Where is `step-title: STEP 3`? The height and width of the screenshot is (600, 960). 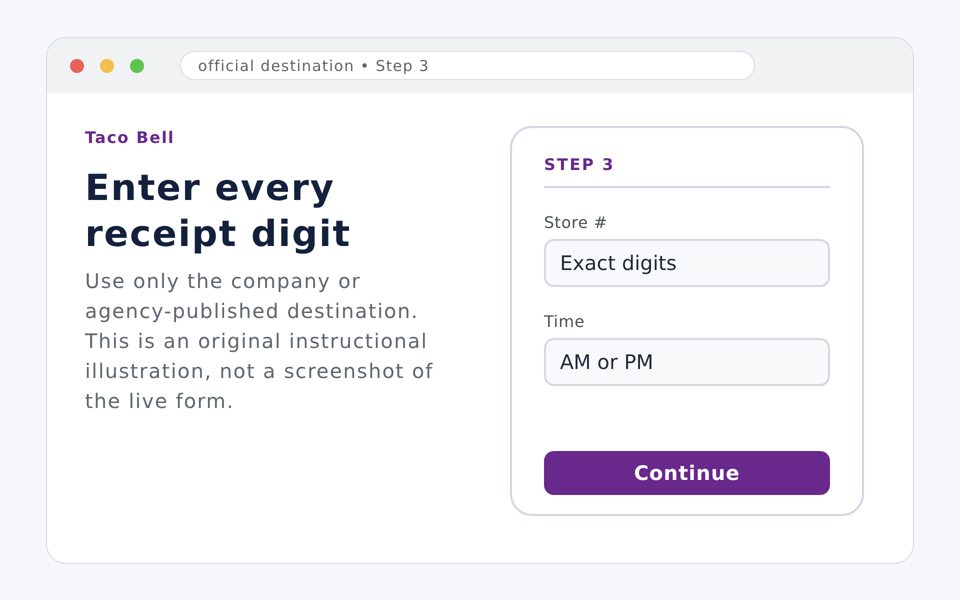 step-title: STEP 3 is located at coordinates (687, 171).